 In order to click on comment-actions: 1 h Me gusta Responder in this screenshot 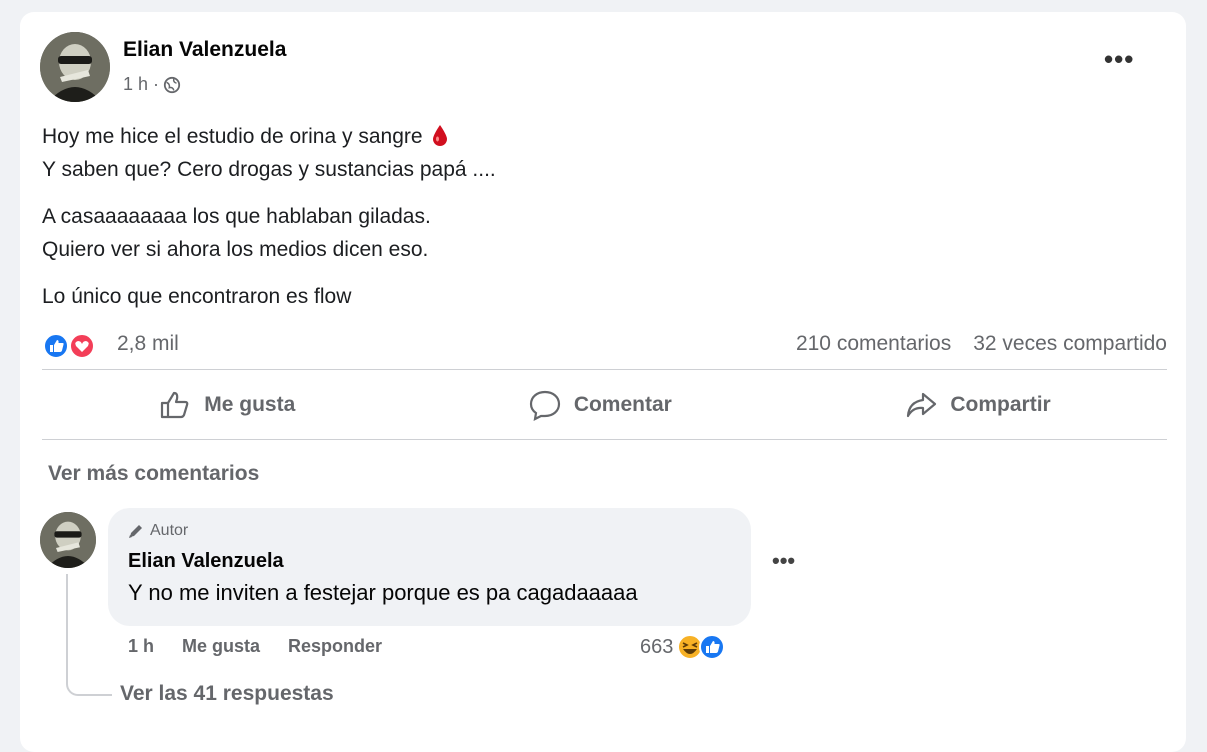, I will do `click(255, 646)`.